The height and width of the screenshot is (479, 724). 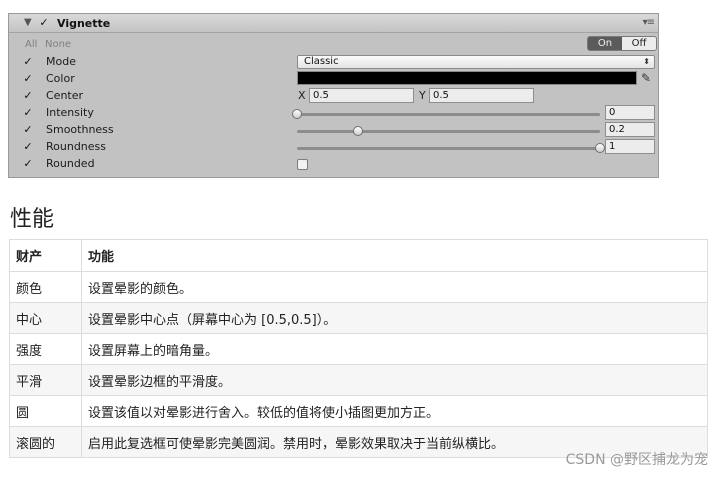 What do you see at coordinates (70, 112) in the screenshot?
I see `intensity-label: Intensity` at bounding box center [70, 112].